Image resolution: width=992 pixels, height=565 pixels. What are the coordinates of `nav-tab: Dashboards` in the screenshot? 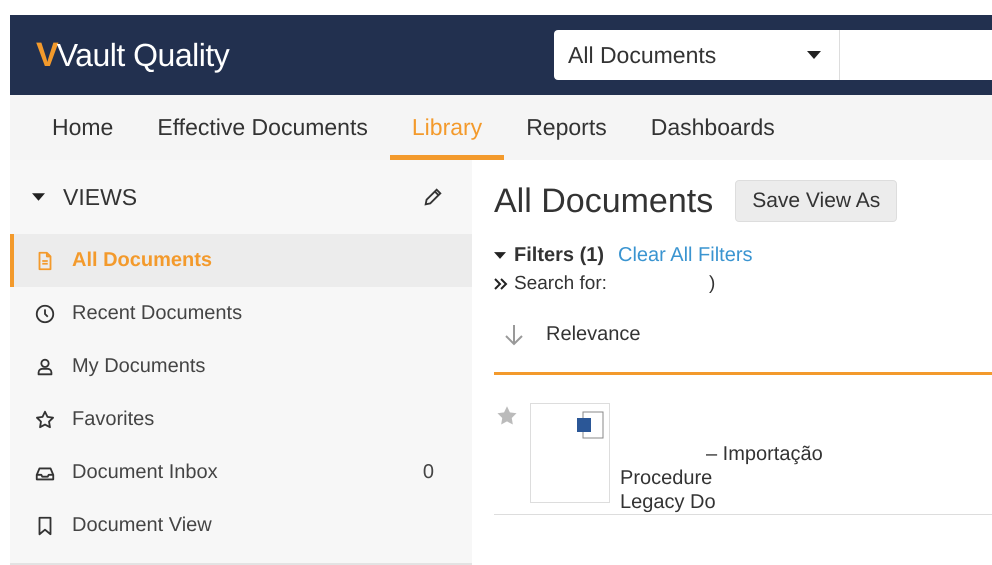 It's located at (712, 127).